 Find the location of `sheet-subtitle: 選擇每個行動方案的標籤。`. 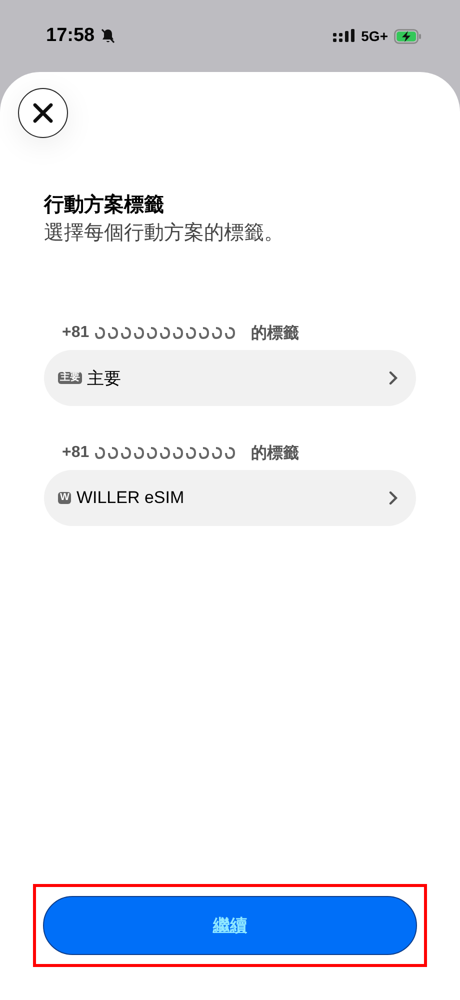

sheet-subtitle: 選擇每個行動方案的標籤。 is located at coordinates (164, 233).